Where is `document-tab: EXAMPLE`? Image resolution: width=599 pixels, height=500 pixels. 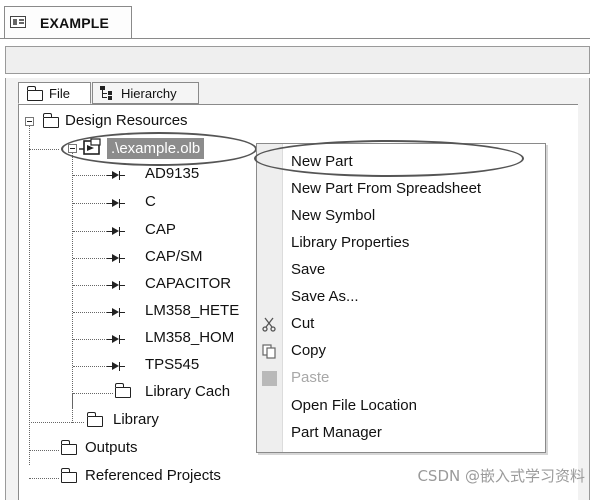
document-tab: EXAMPLE is located at coordinates (68, 22).